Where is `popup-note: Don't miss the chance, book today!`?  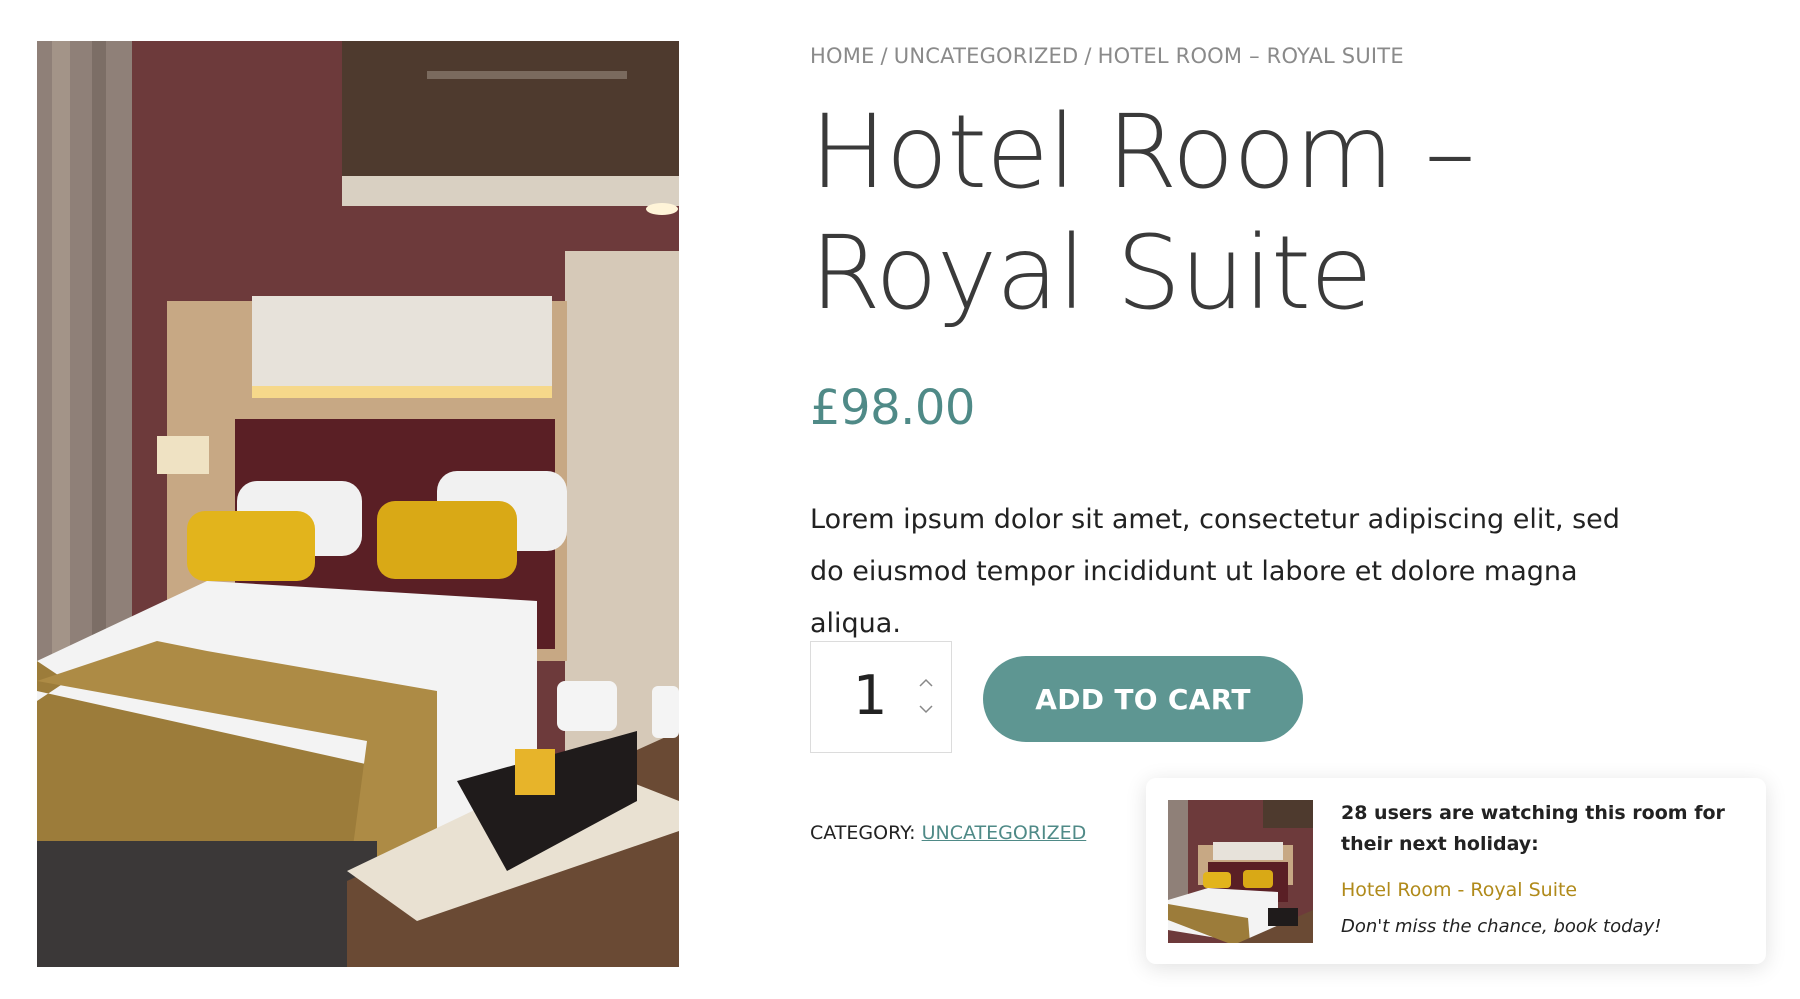 popup-note: Don't miss the chance, book today! is located at coordinates (1501, 926).